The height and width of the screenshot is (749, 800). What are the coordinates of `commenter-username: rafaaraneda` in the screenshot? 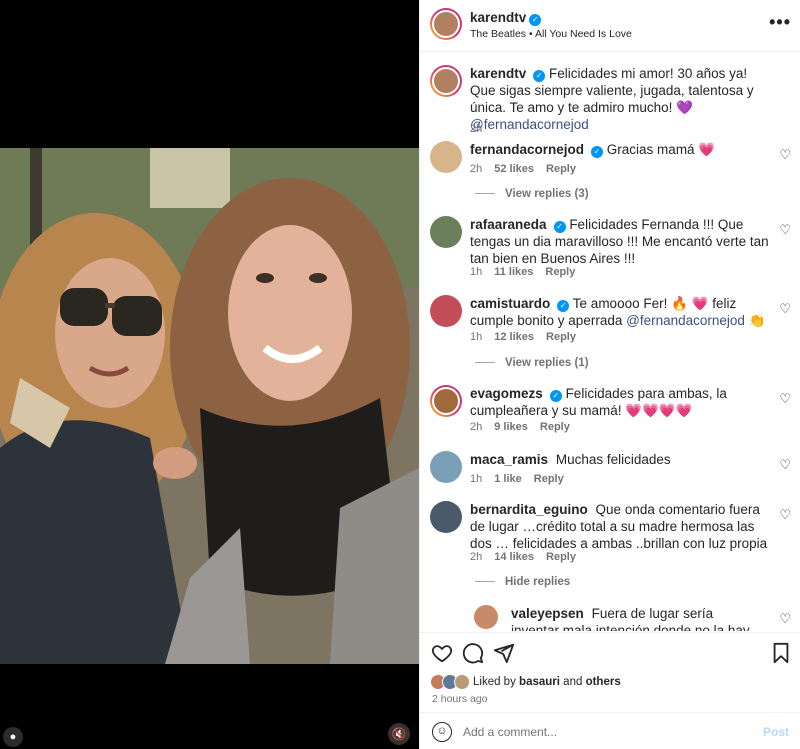 It's located at (508, 224).